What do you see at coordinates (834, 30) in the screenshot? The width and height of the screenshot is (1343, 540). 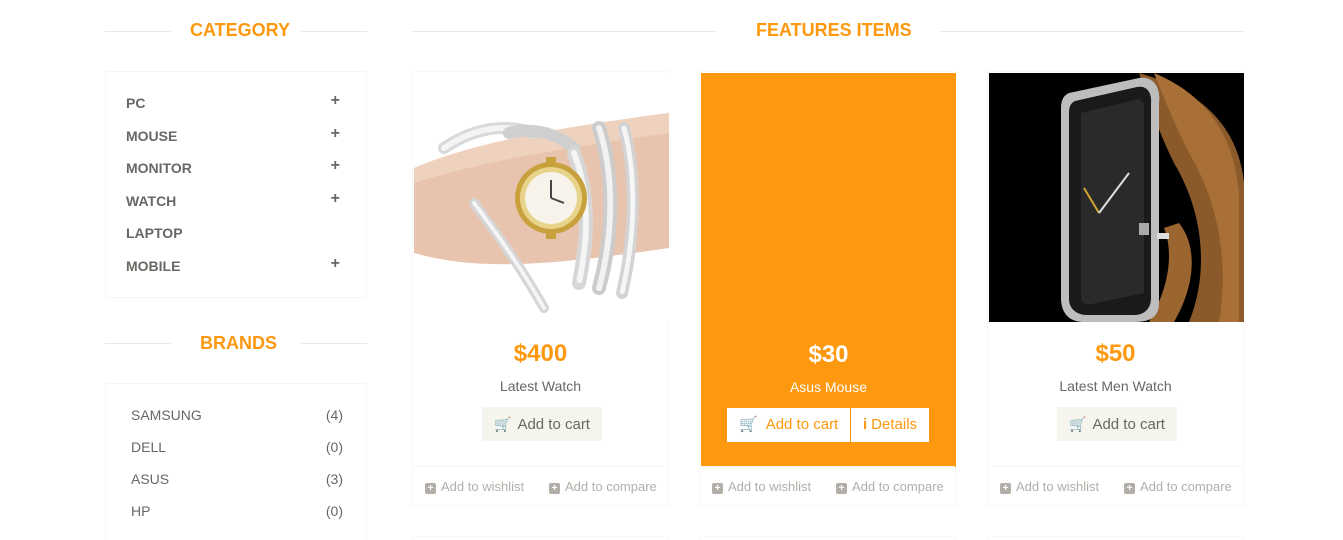 I see `features-title: Features Items` at bounding box center [834, 30].